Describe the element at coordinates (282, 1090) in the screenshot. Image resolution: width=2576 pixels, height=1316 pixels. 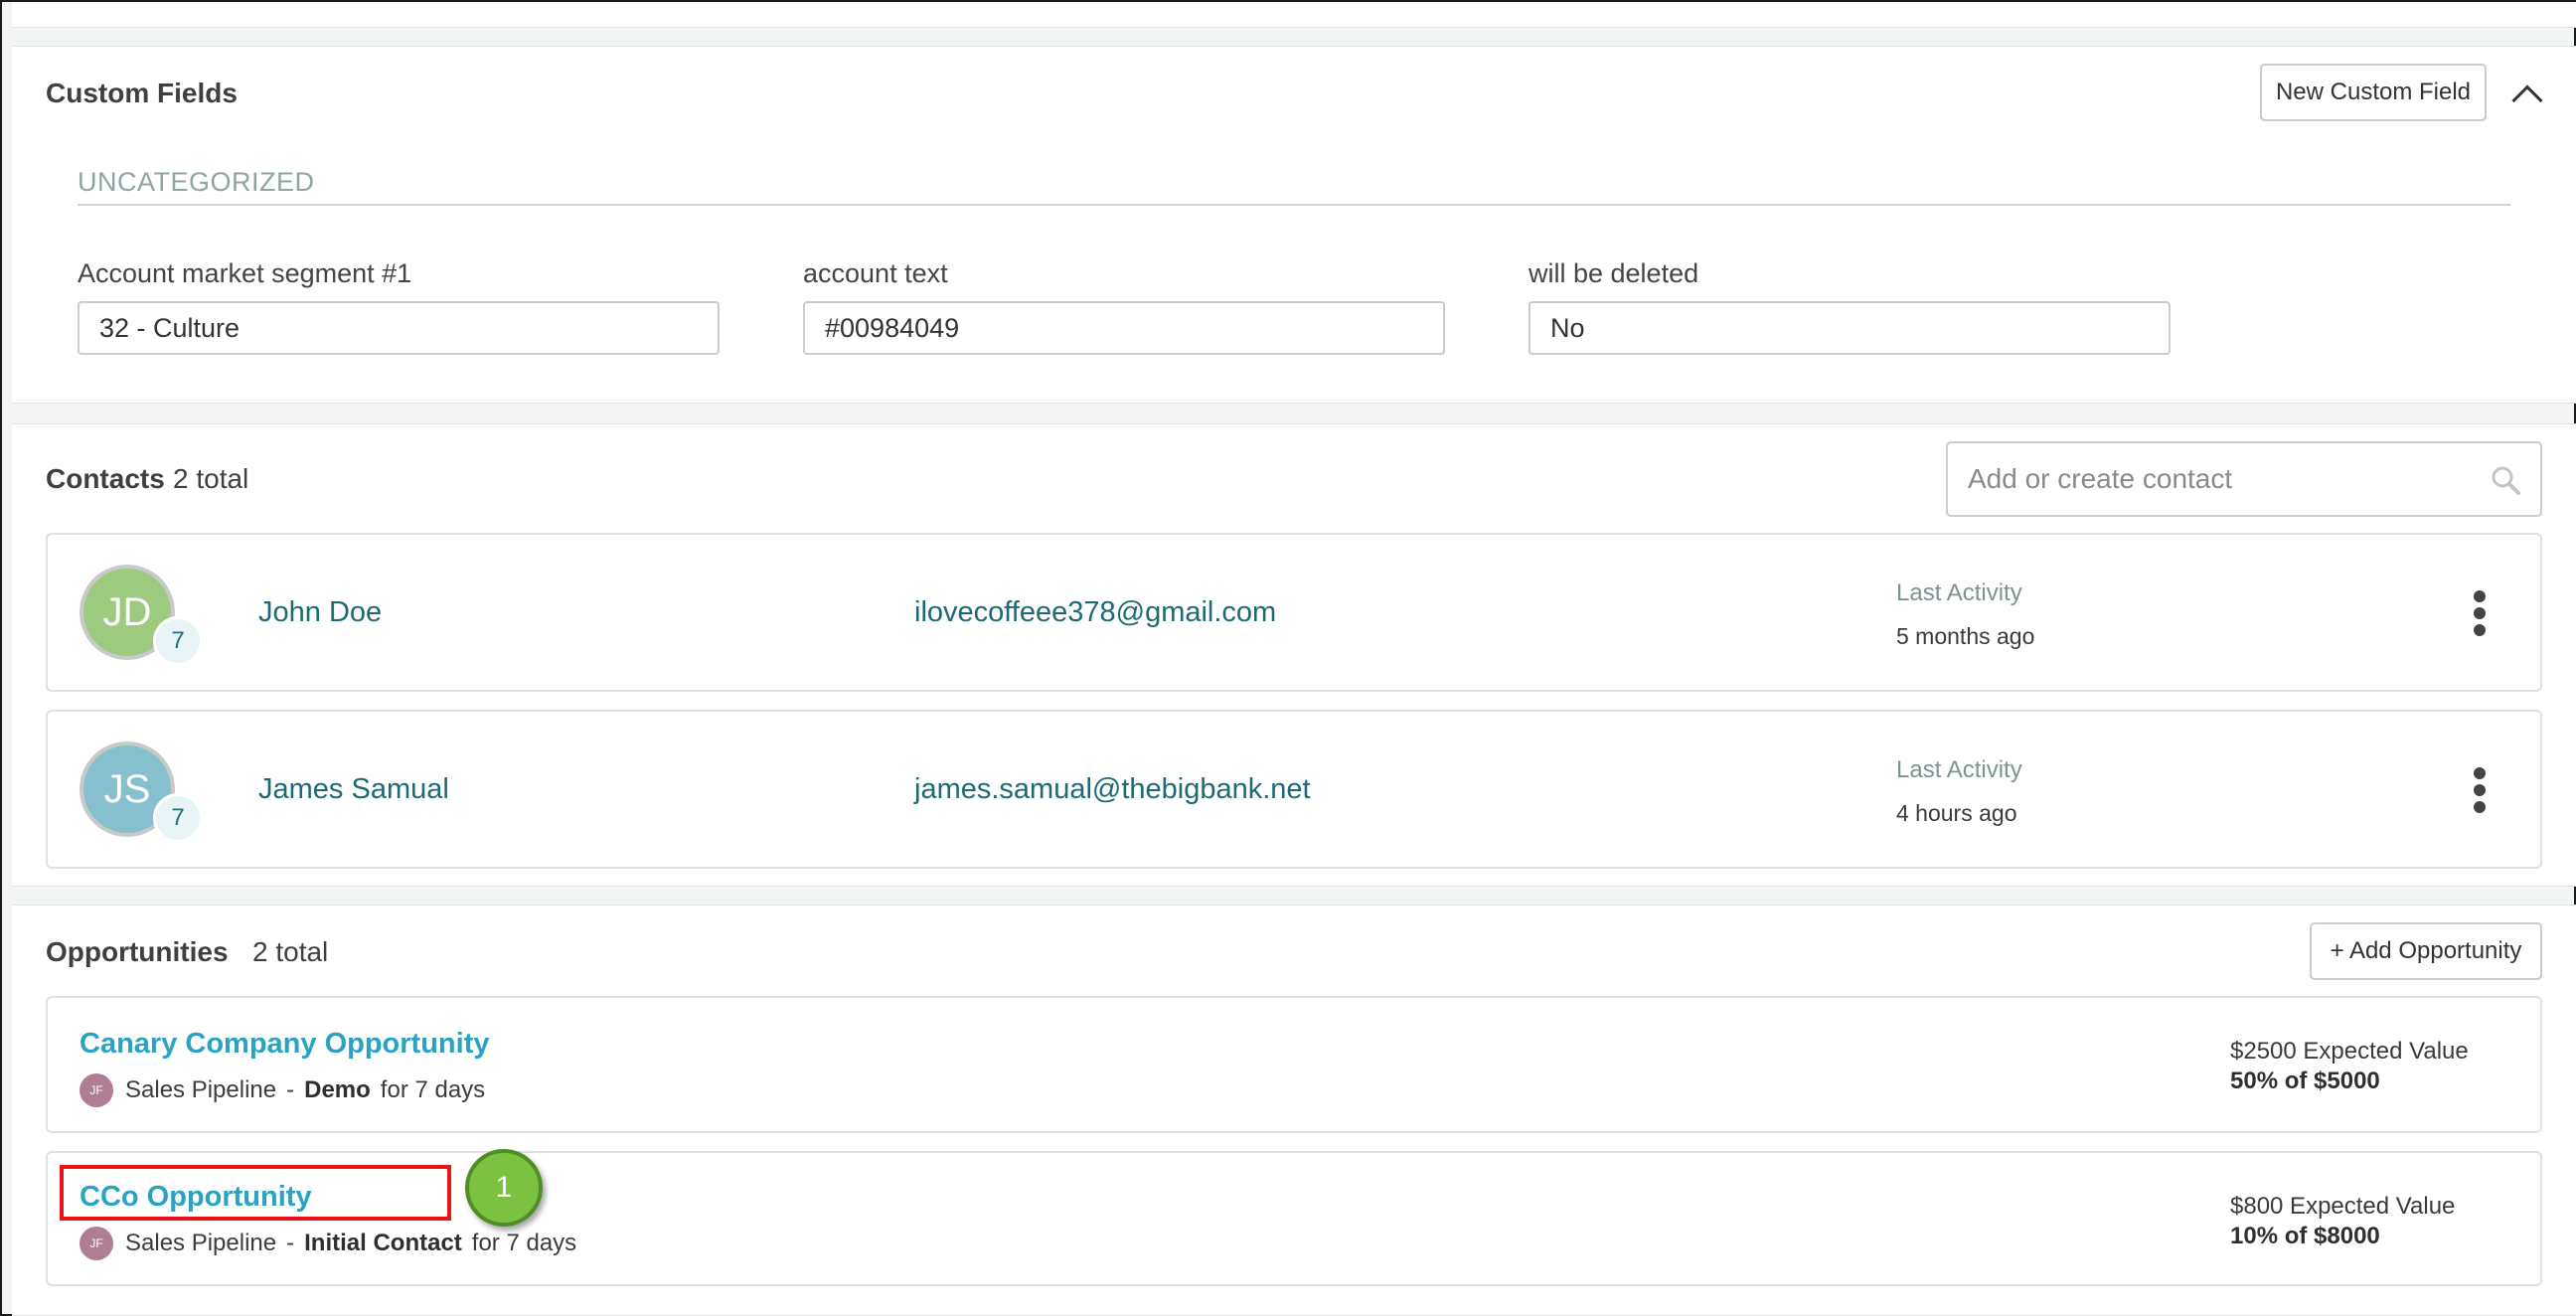
I see `opportunity-stage-line: JF Sales Pipeline - Demo for 7 days` at that location.